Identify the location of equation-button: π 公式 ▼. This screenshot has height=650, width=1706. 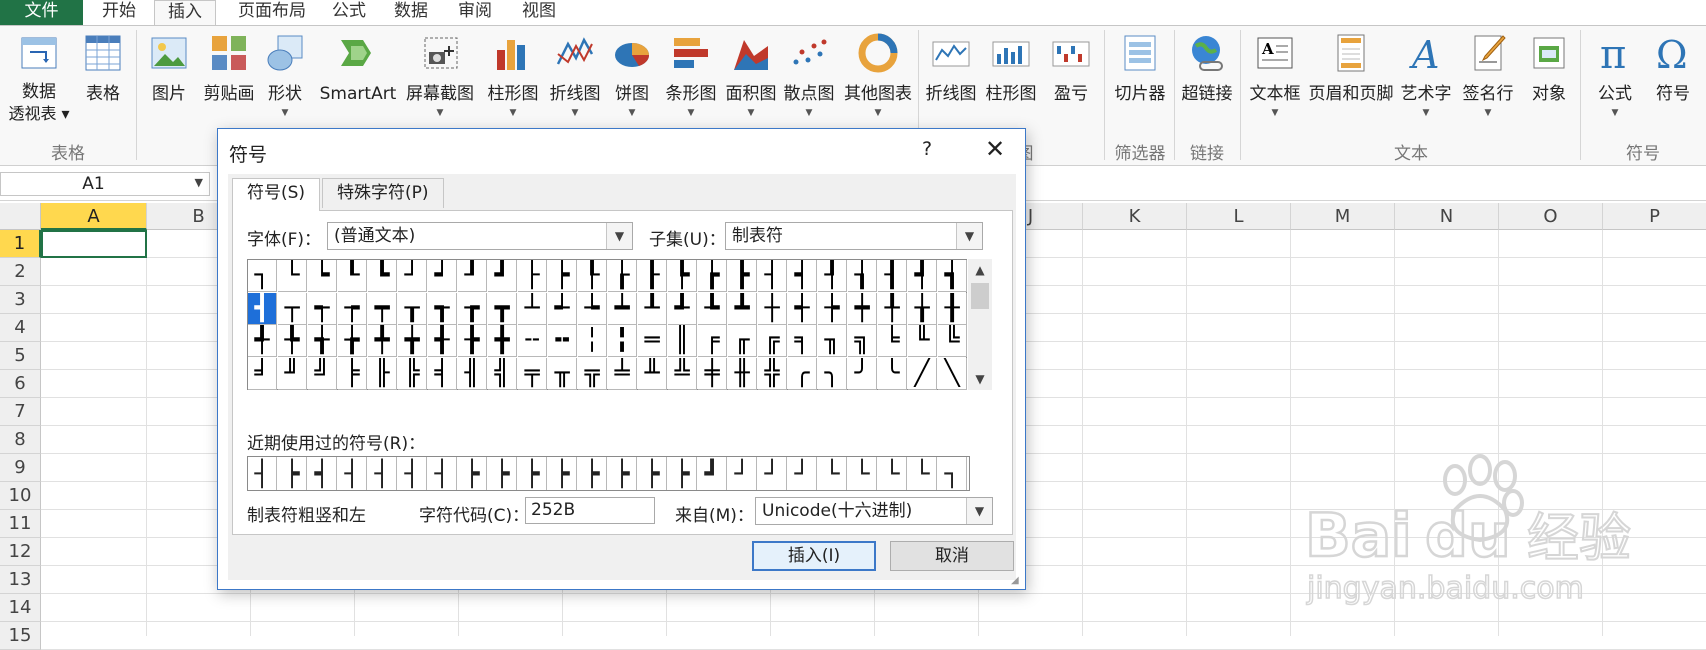
(1615, 86).